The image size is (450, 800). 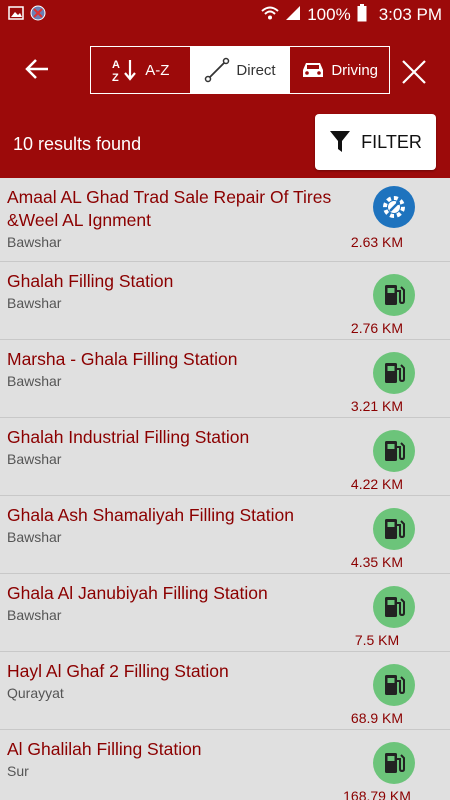 I want to click on toolbar: A Z A-Z Direct Driving, so click(x=225, y=71).